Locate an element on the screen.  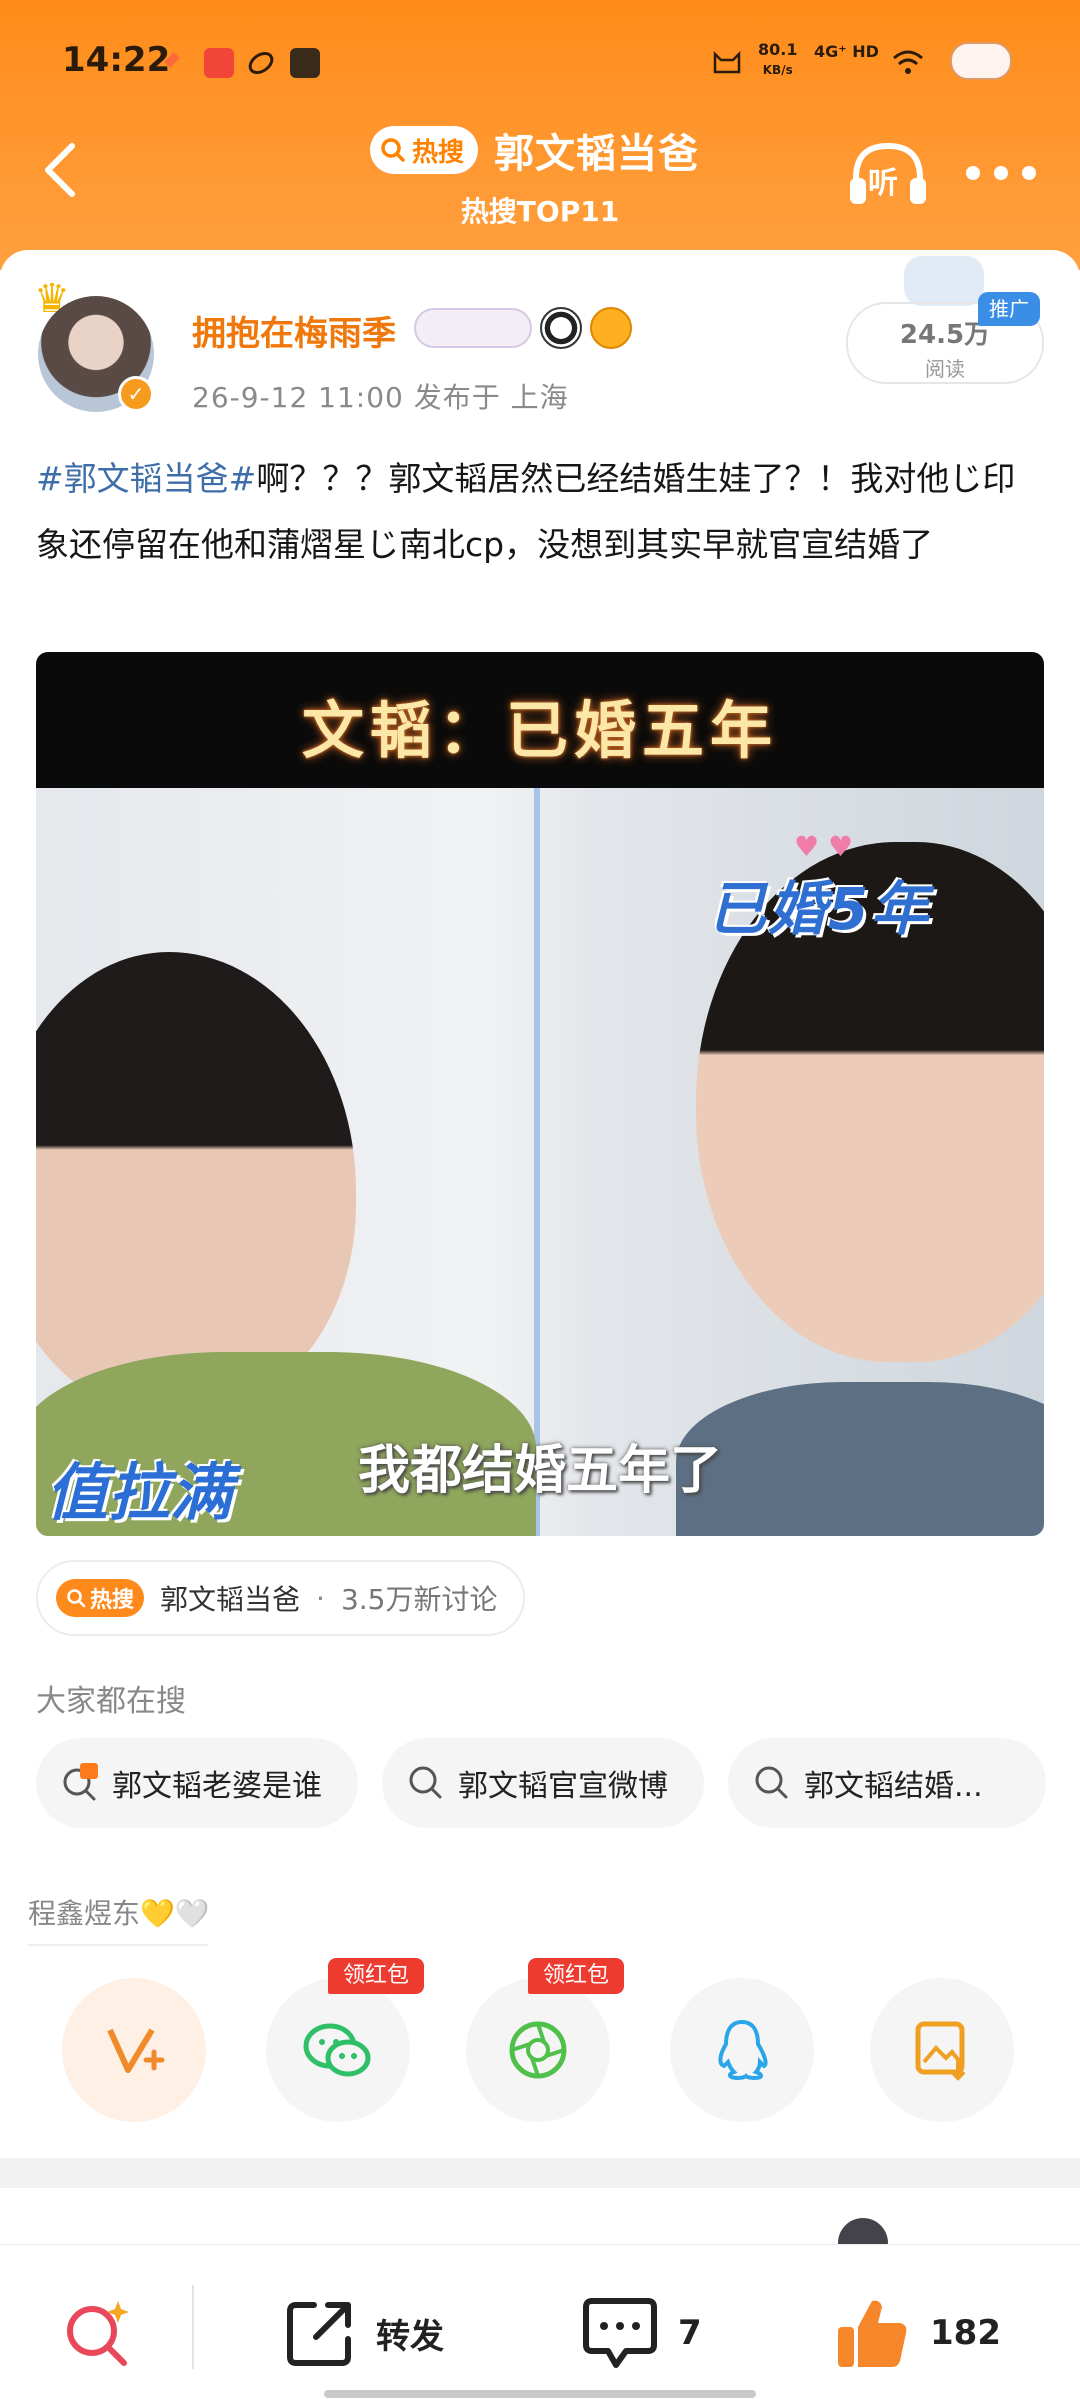
net-speed: 80.1 KB/s is located at coordinates (777, 60).